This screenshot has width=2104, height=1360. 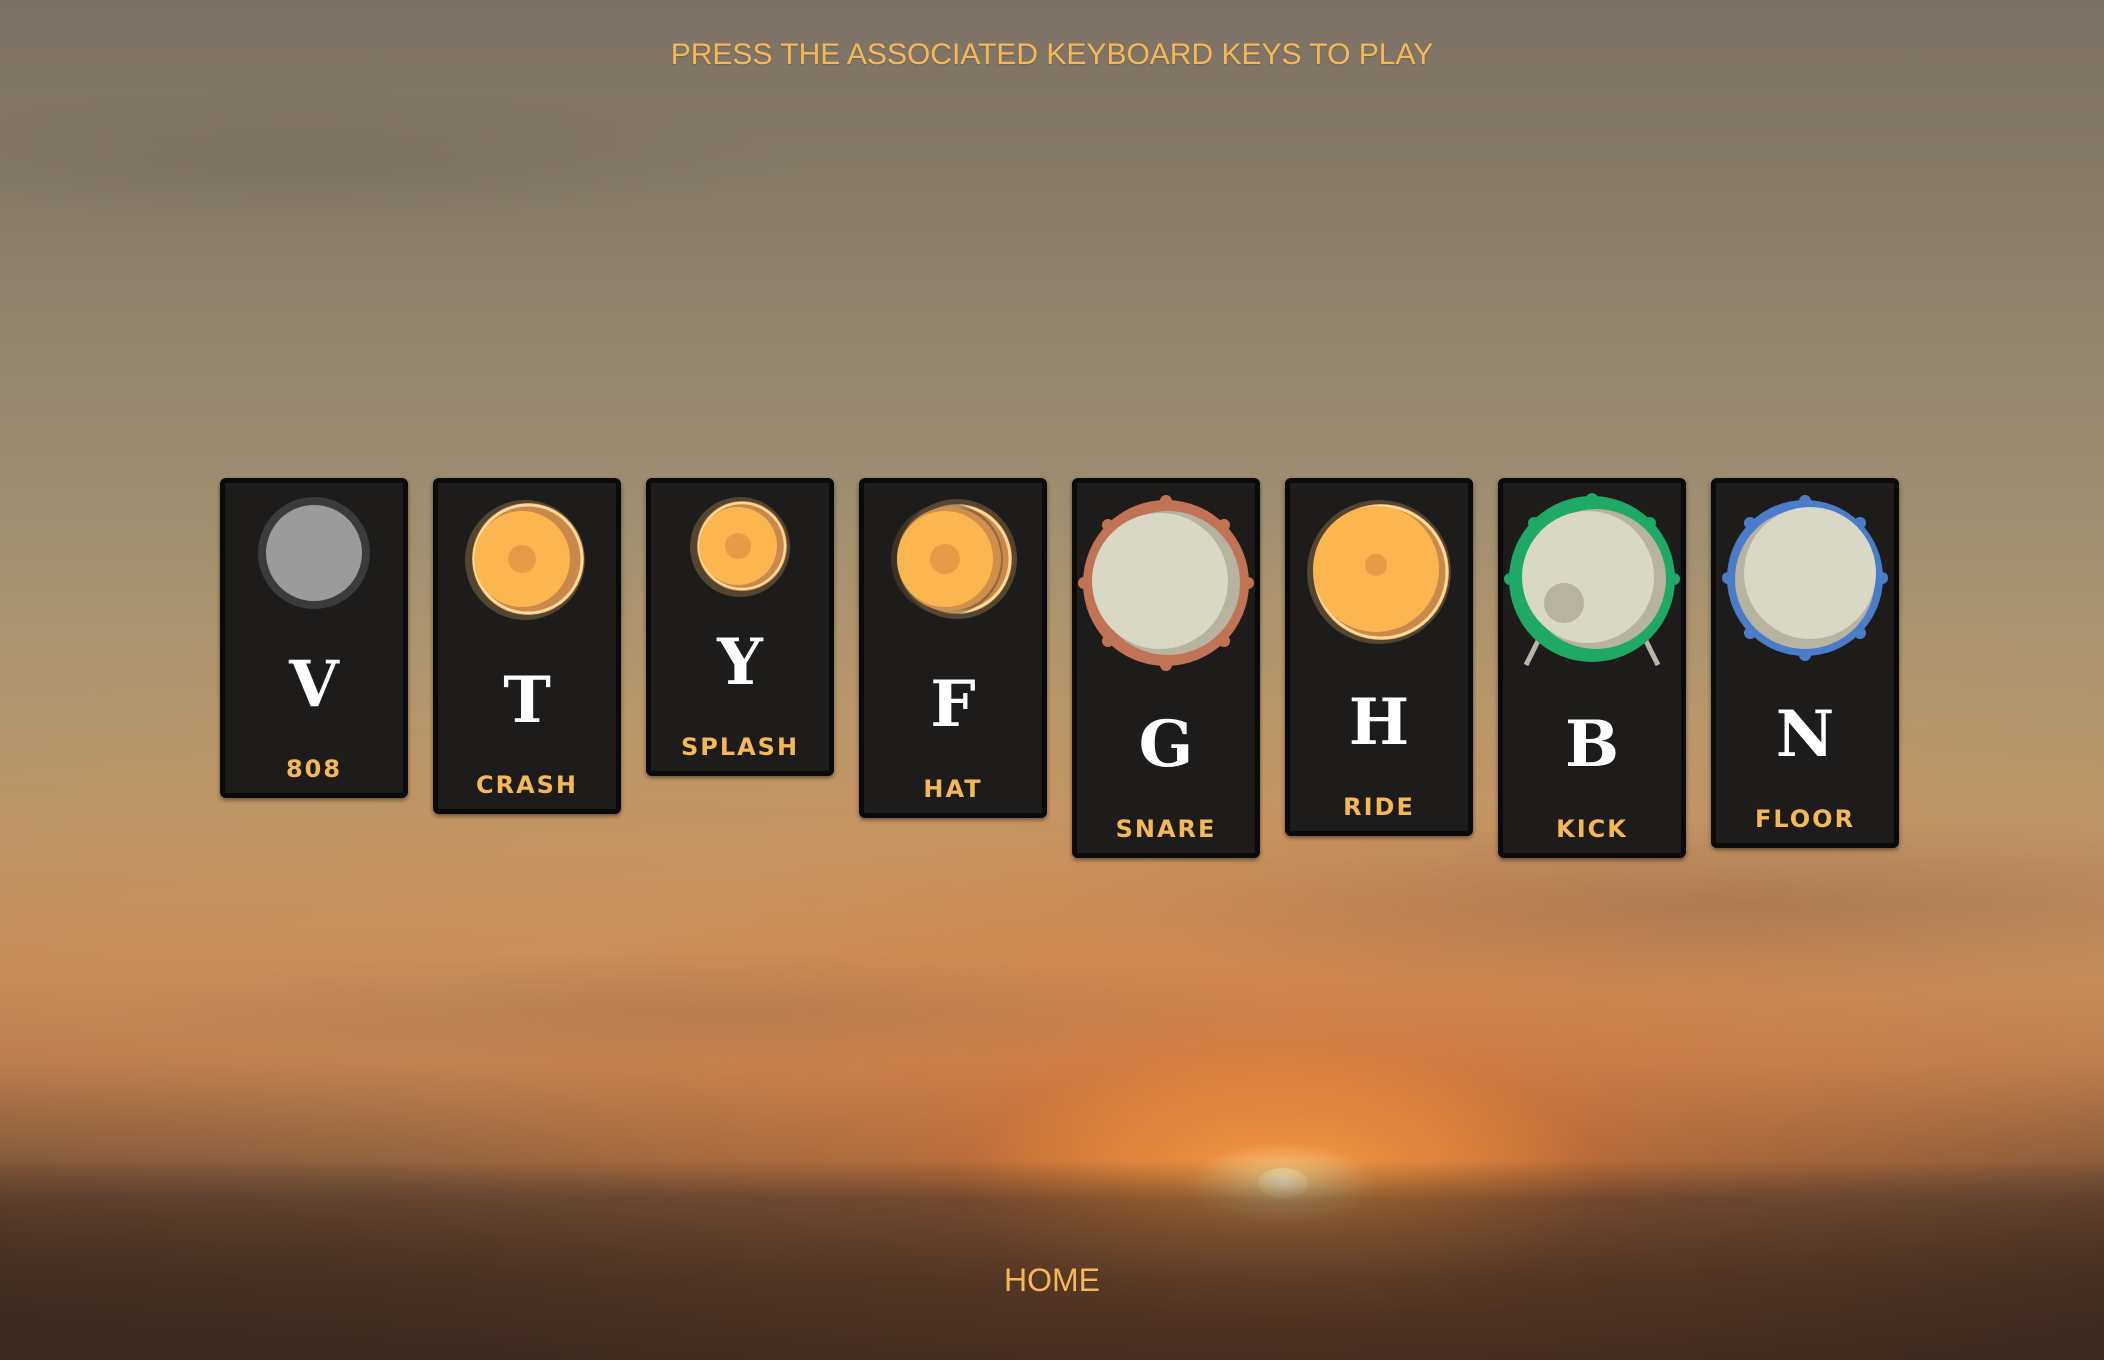 I want to click on pad-ride-key: H, so click(x=1379, y=722).